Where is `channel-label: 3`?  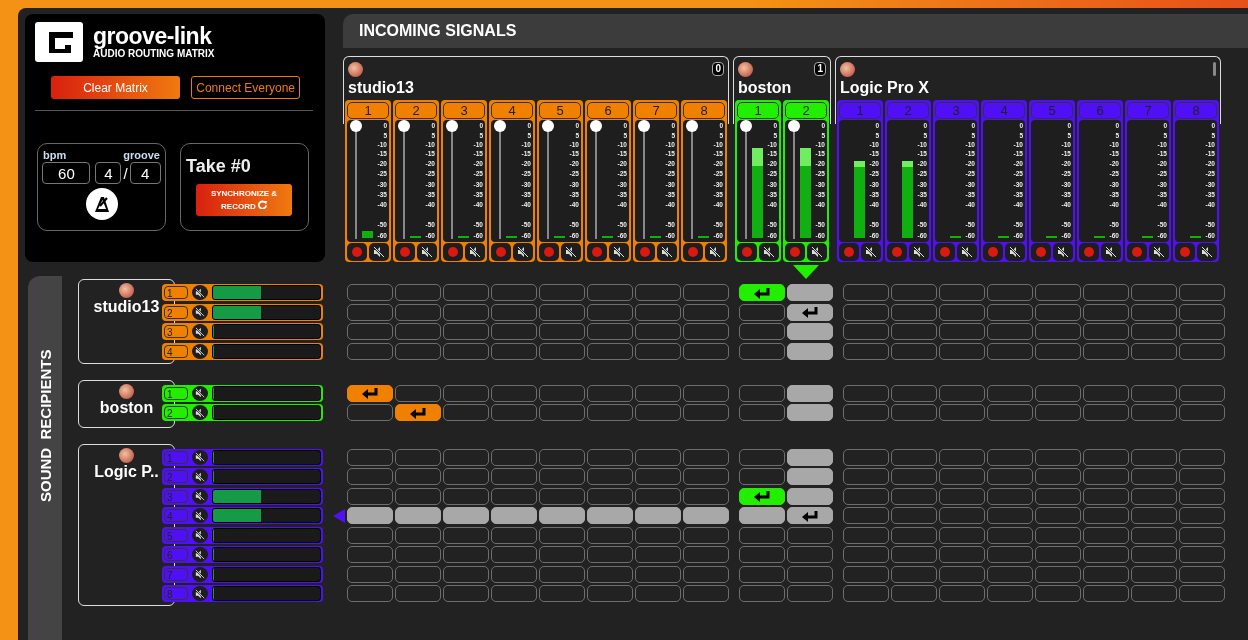
channel-label: 3 is located at coordinates (464, 110).